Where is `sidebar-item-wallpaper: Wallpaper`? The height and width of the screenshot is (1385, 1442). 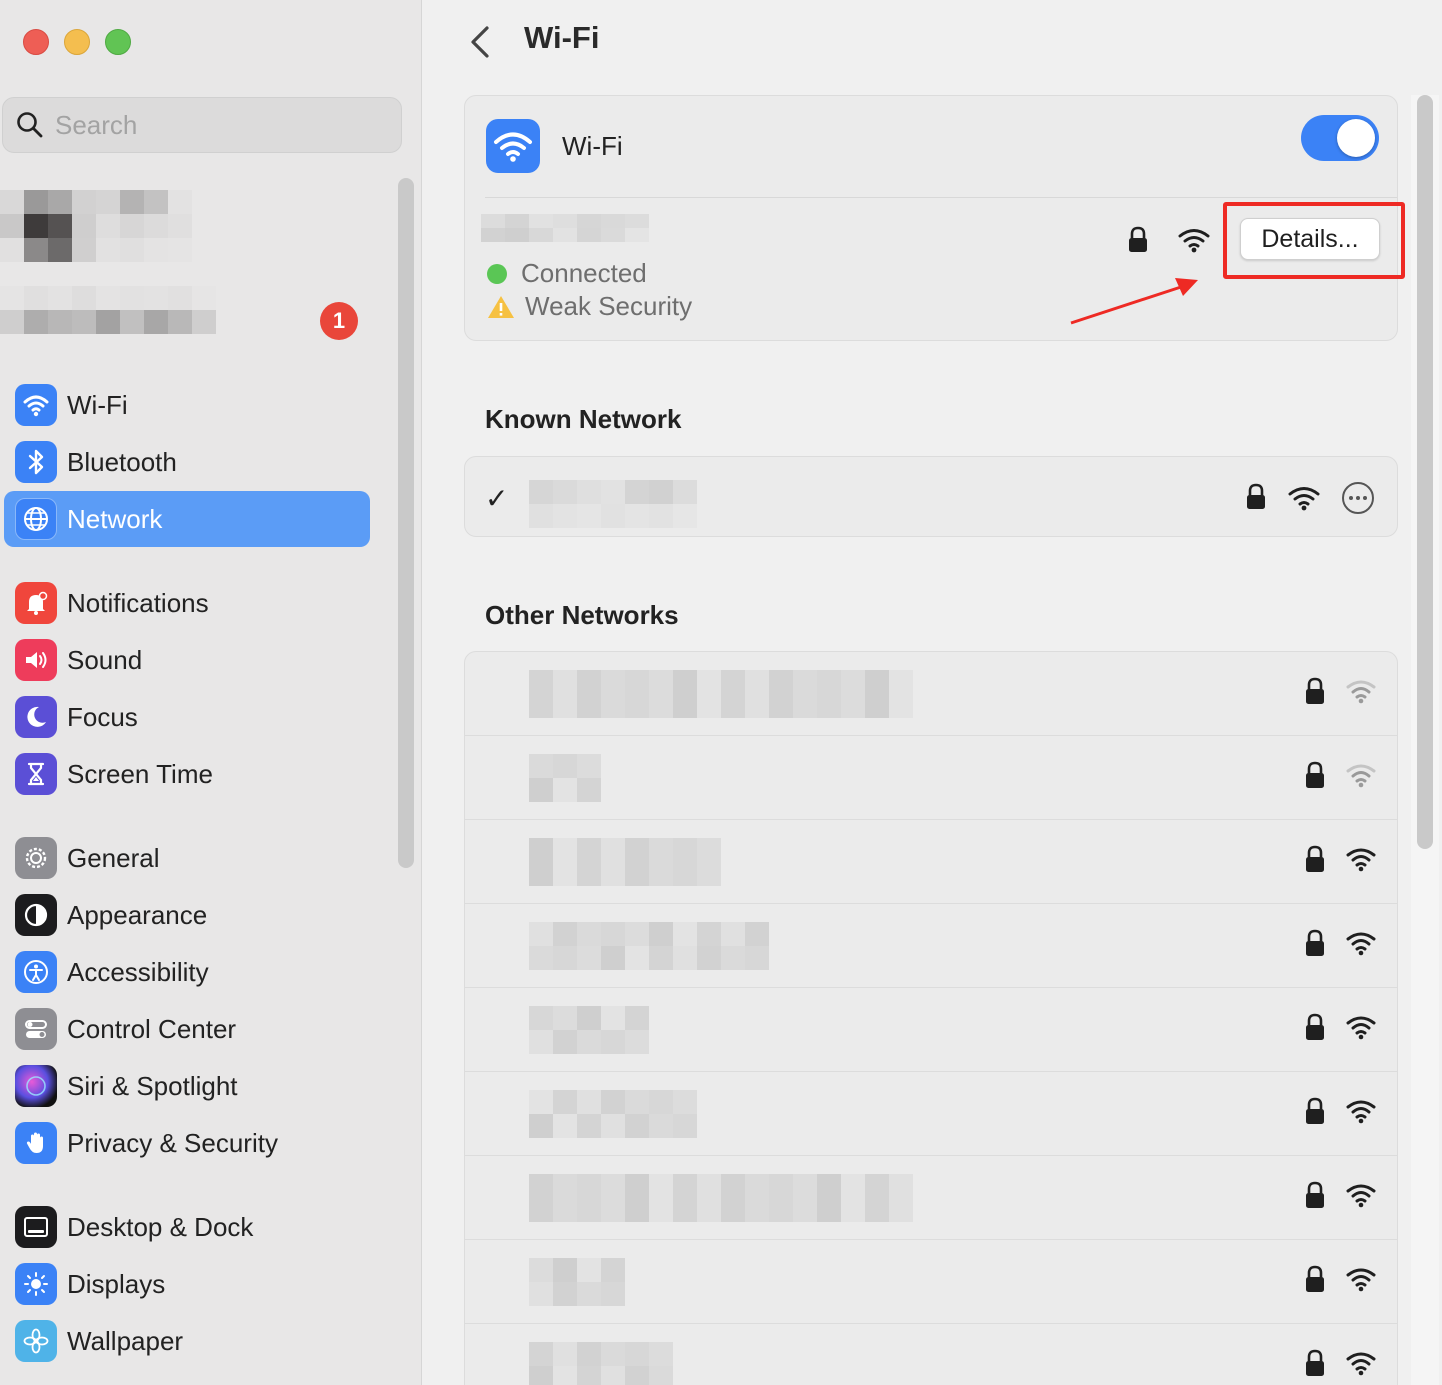 sidebar-item-wallpaper: Wallpaper is located at coordinates (187, 1341).